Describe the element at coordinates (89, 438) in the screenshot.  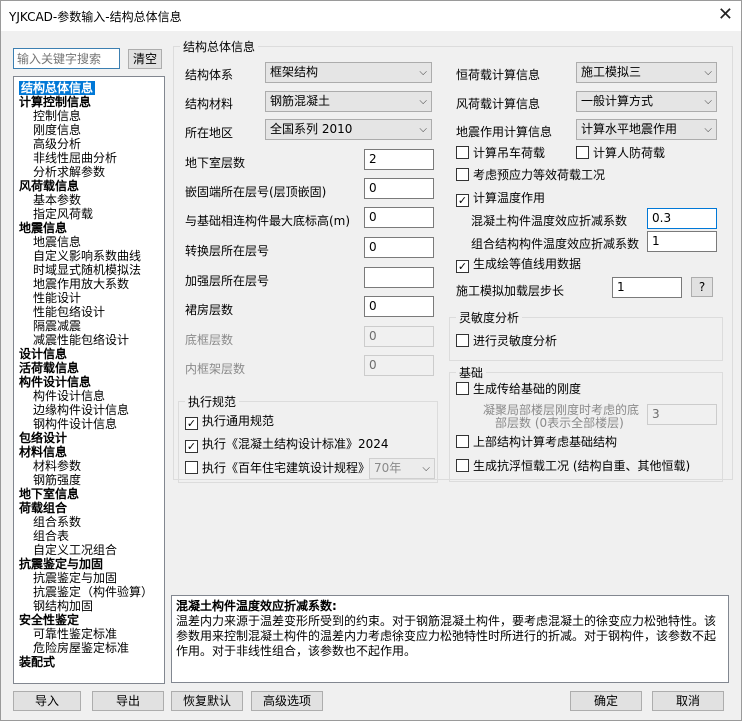
I see `tree-category: 包络设计` at that location.